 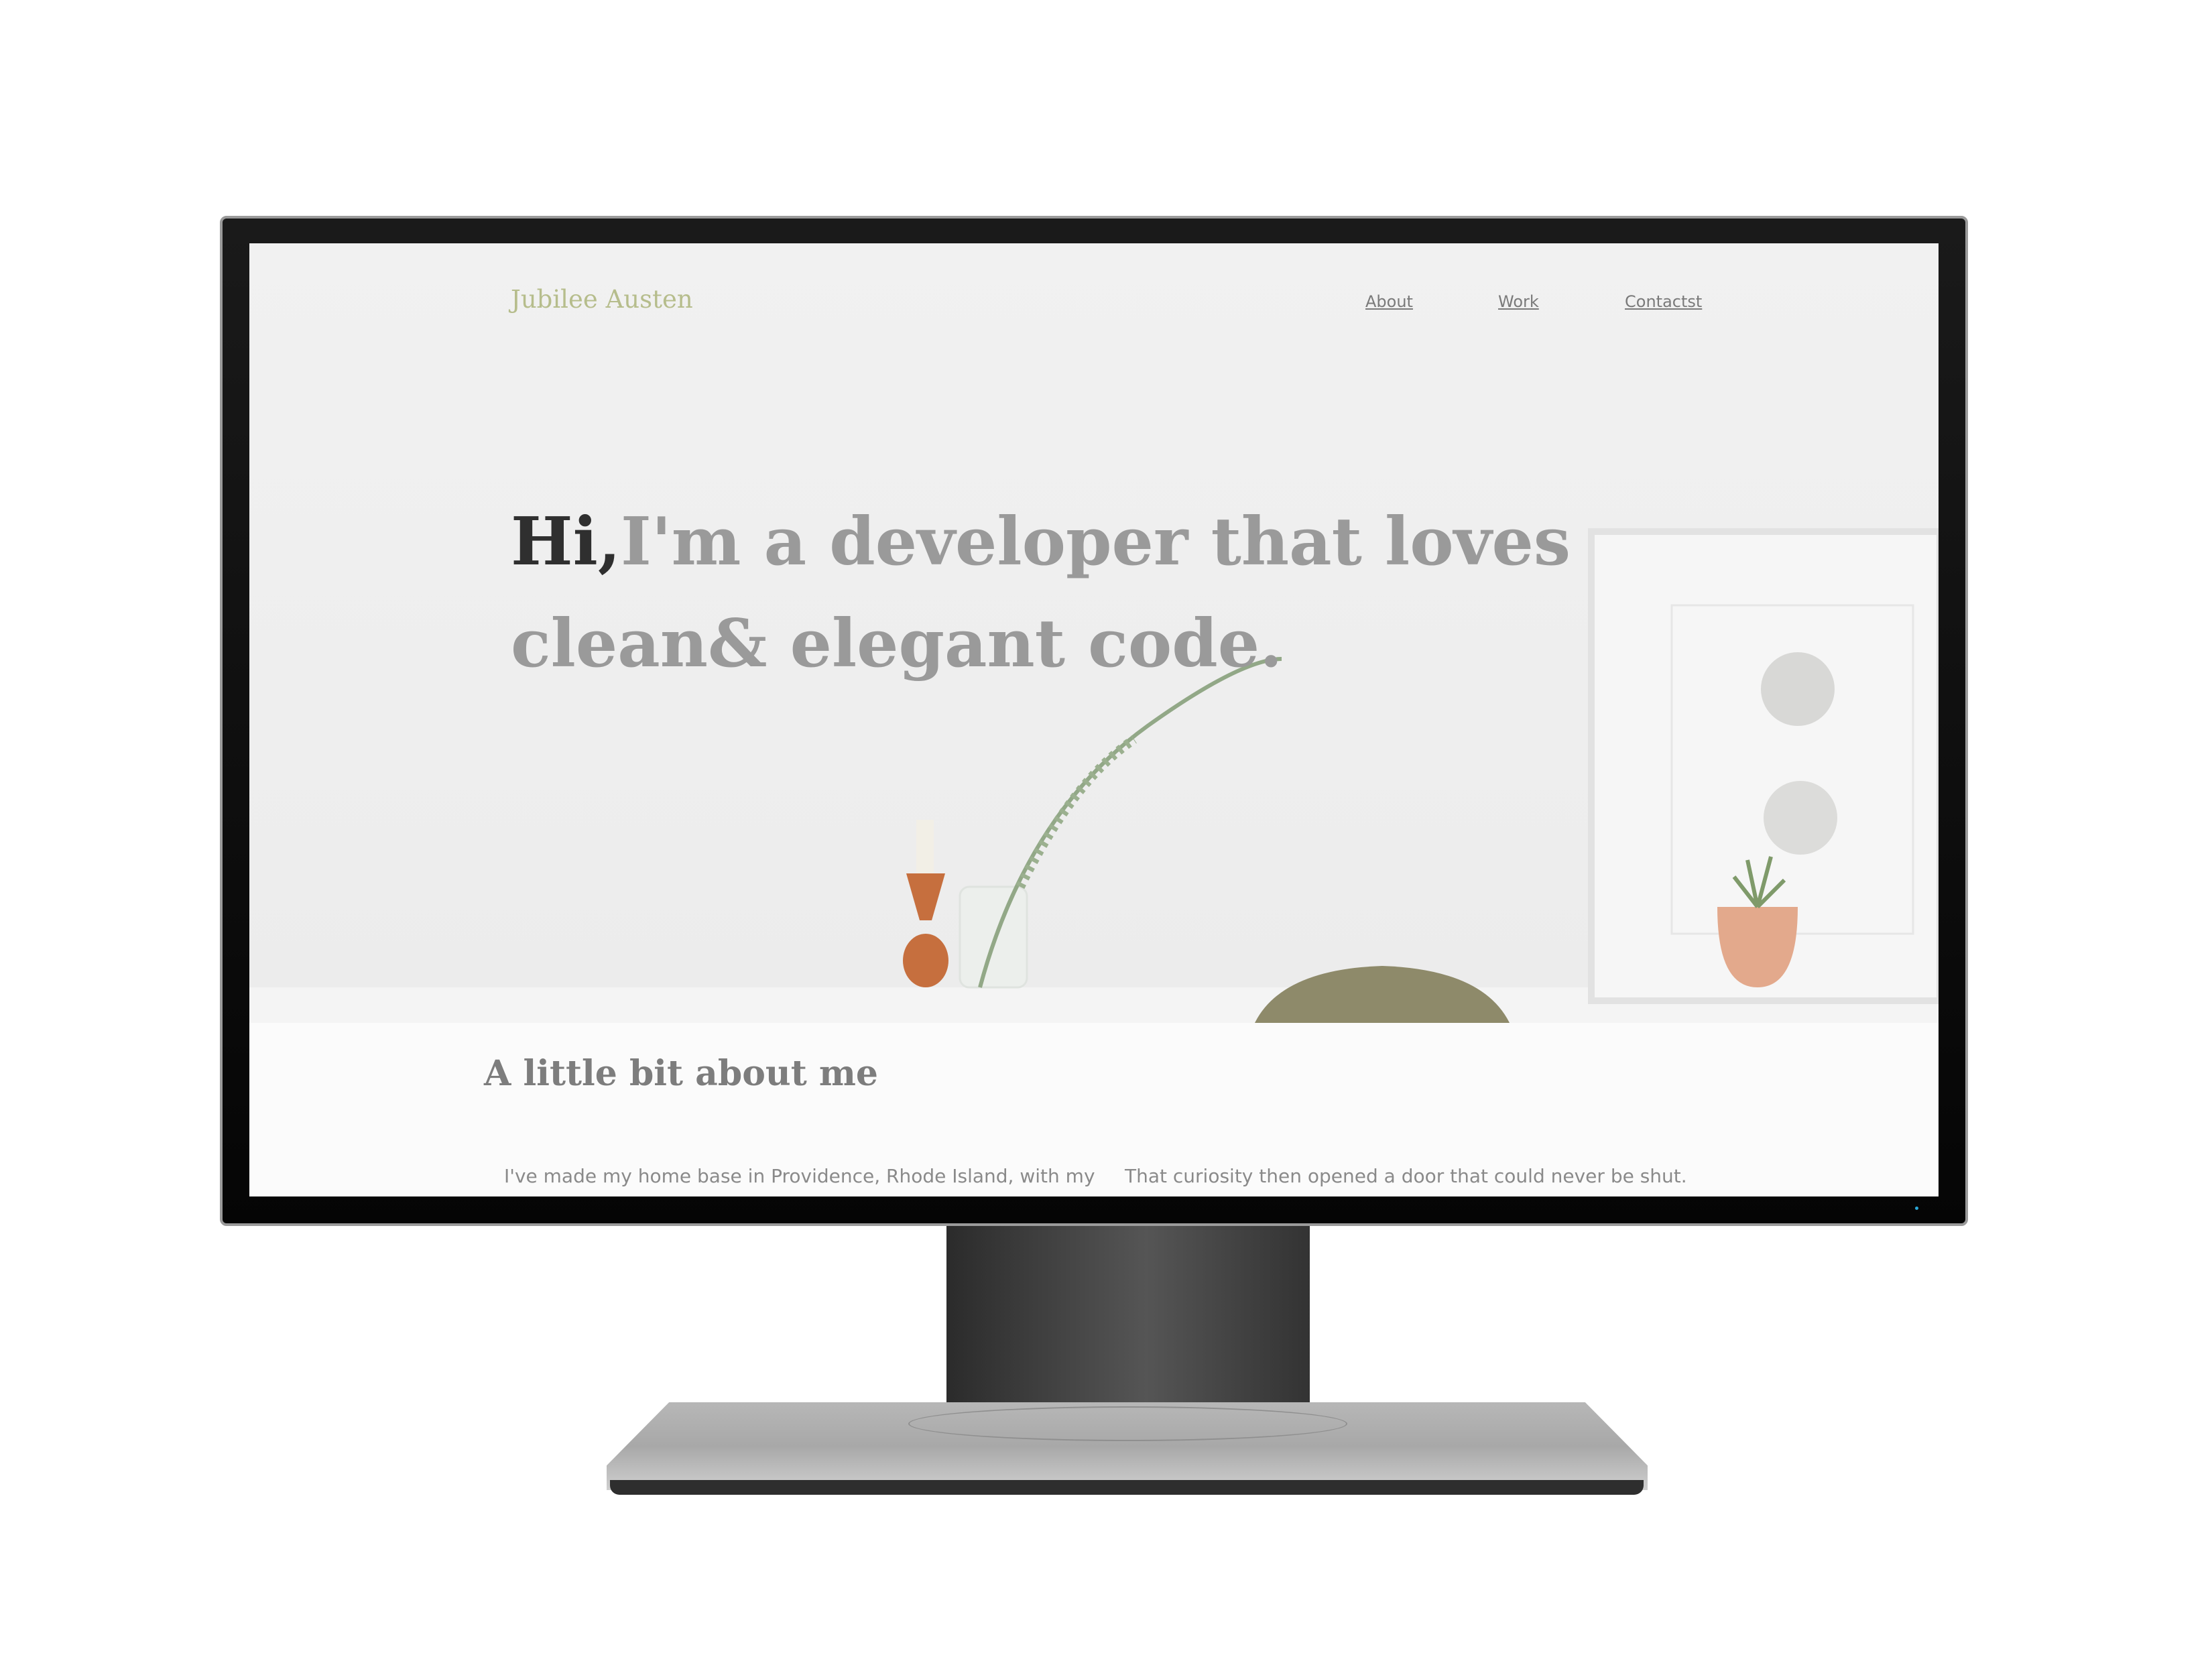 What do you see at coordinates (1663, 301) in the screenshot?
I see `nav-link-contact: Contactst` at bounding box center [1663, 301].